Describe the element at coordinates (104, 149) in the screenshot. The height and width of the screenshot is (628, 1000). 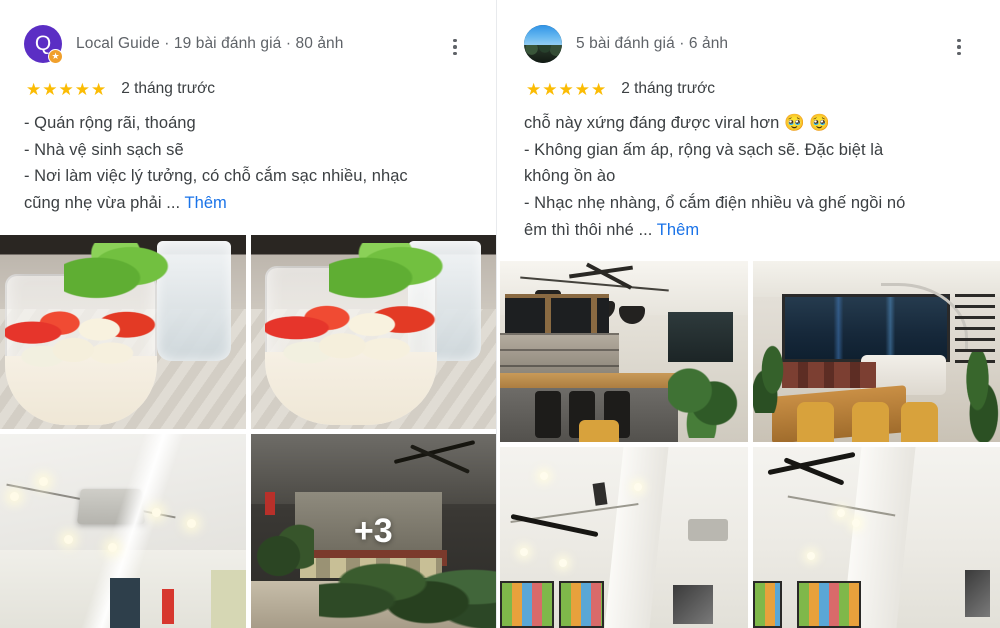
I see `review-line: - Nhà vệ sinh sạch sẽ` at that location.